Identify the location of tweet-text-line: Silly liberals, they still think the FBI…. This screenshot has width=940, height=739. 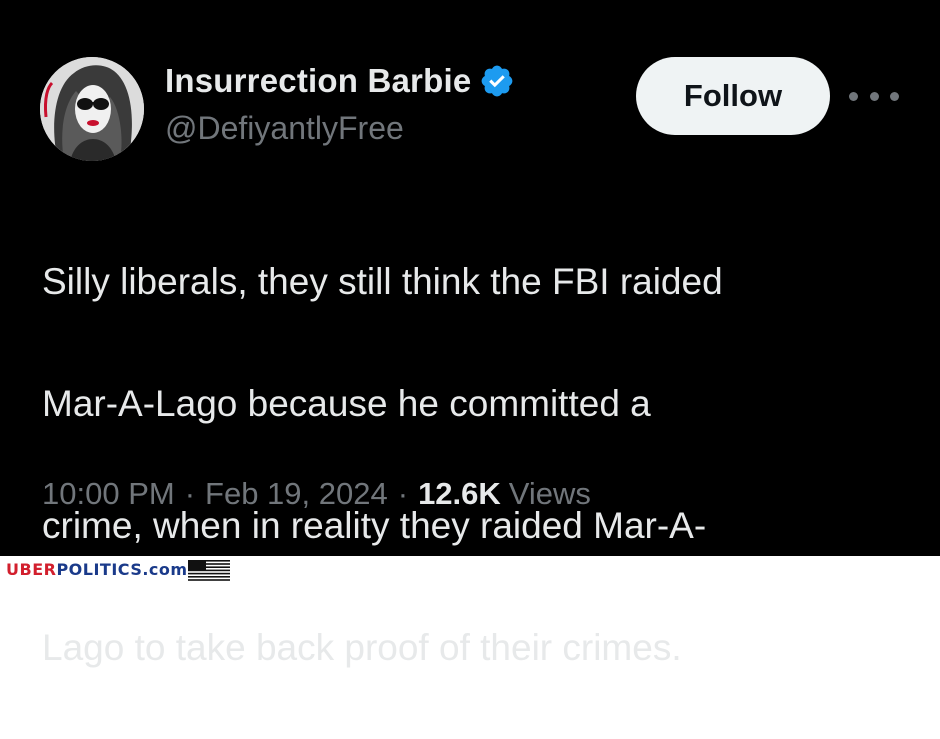
(382, 281).